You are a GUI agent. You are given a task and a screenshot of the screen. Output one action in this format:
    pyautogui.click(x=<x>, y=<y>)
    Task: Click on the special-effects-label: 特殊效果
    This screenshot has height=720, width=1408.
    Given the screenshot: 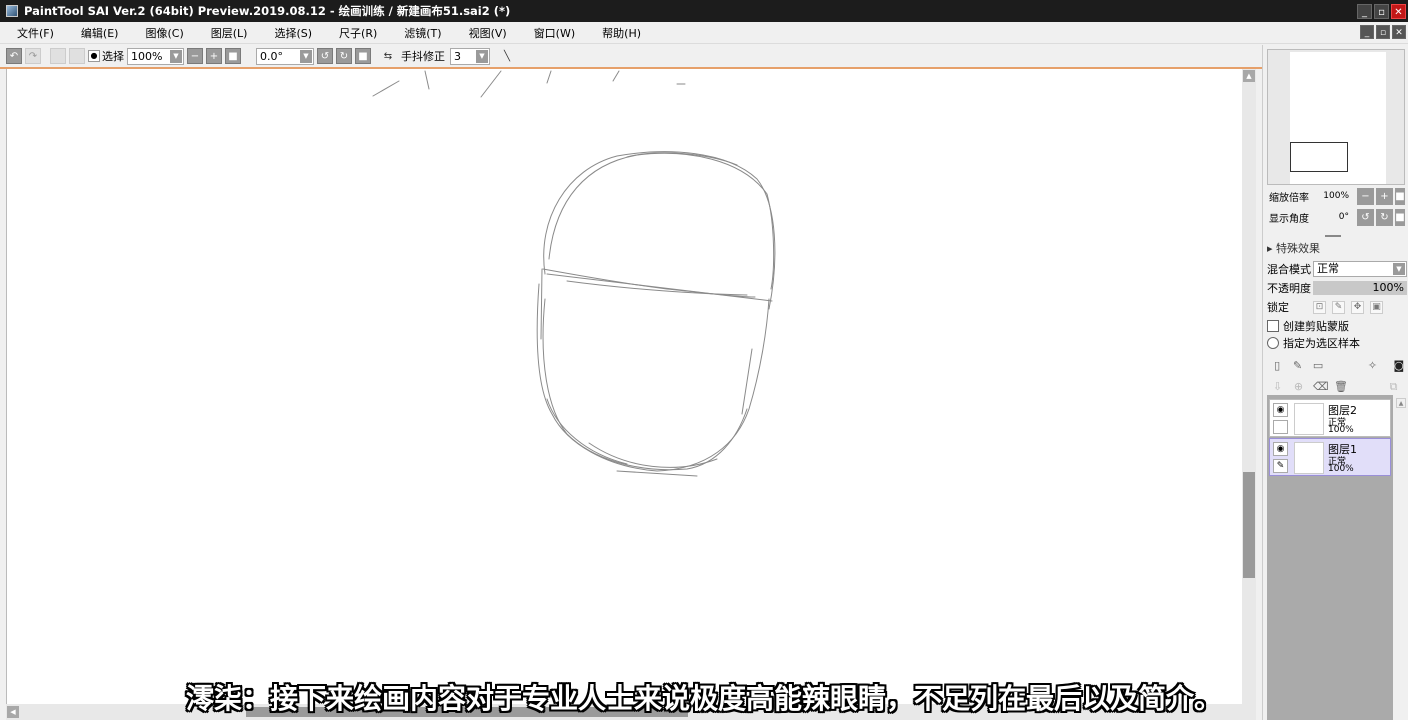 What is the action you would take?
    pyautogui.click(x=1298, y=248)
    